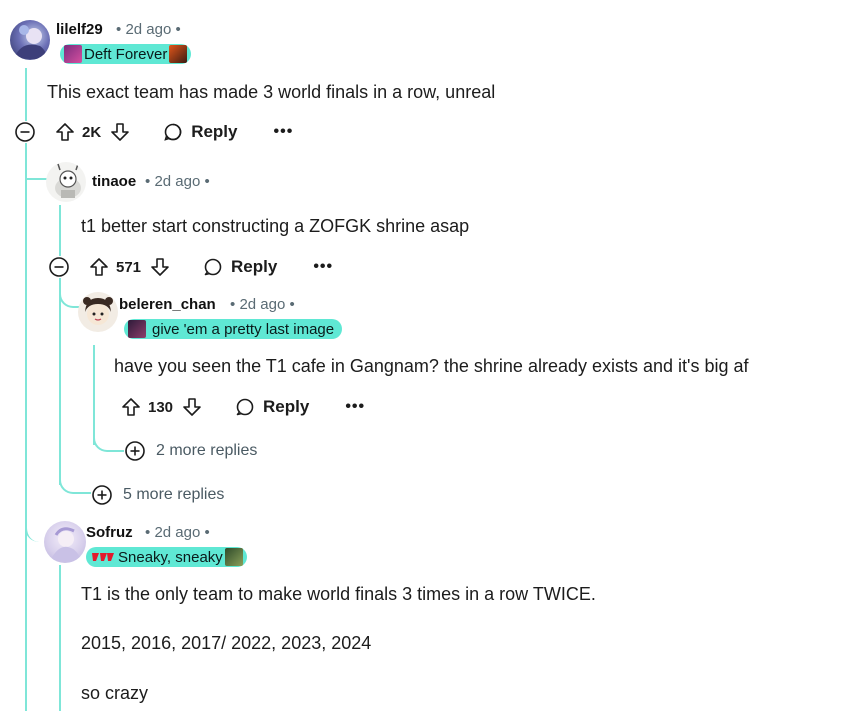  I want to click on user-flair: Sneaky, sneaky, so click(166, 557).